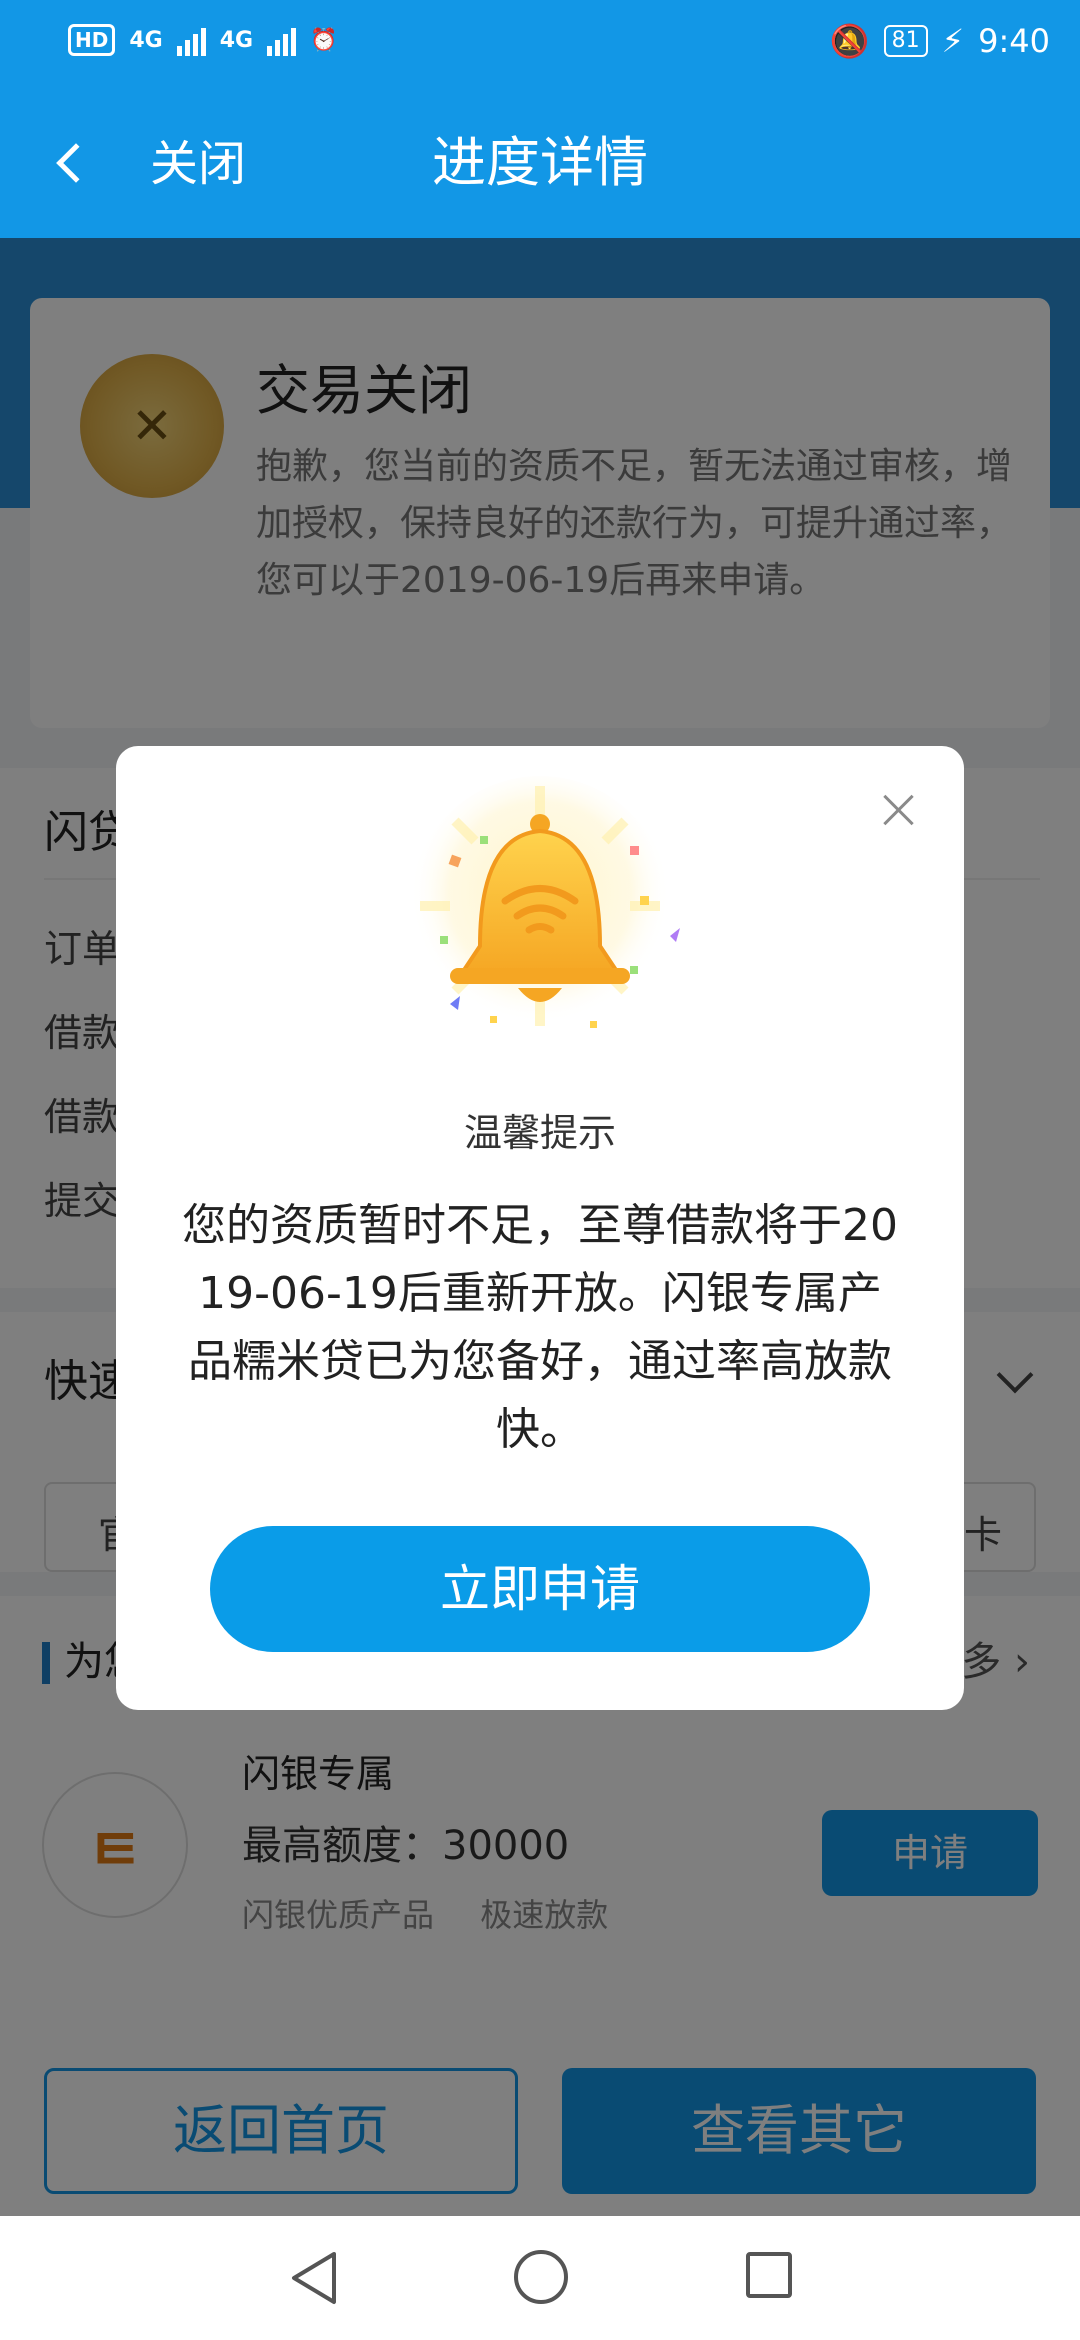  Describe the element at coordinates (545, 906) in the screenshot. I see `bell-icon` at that location.